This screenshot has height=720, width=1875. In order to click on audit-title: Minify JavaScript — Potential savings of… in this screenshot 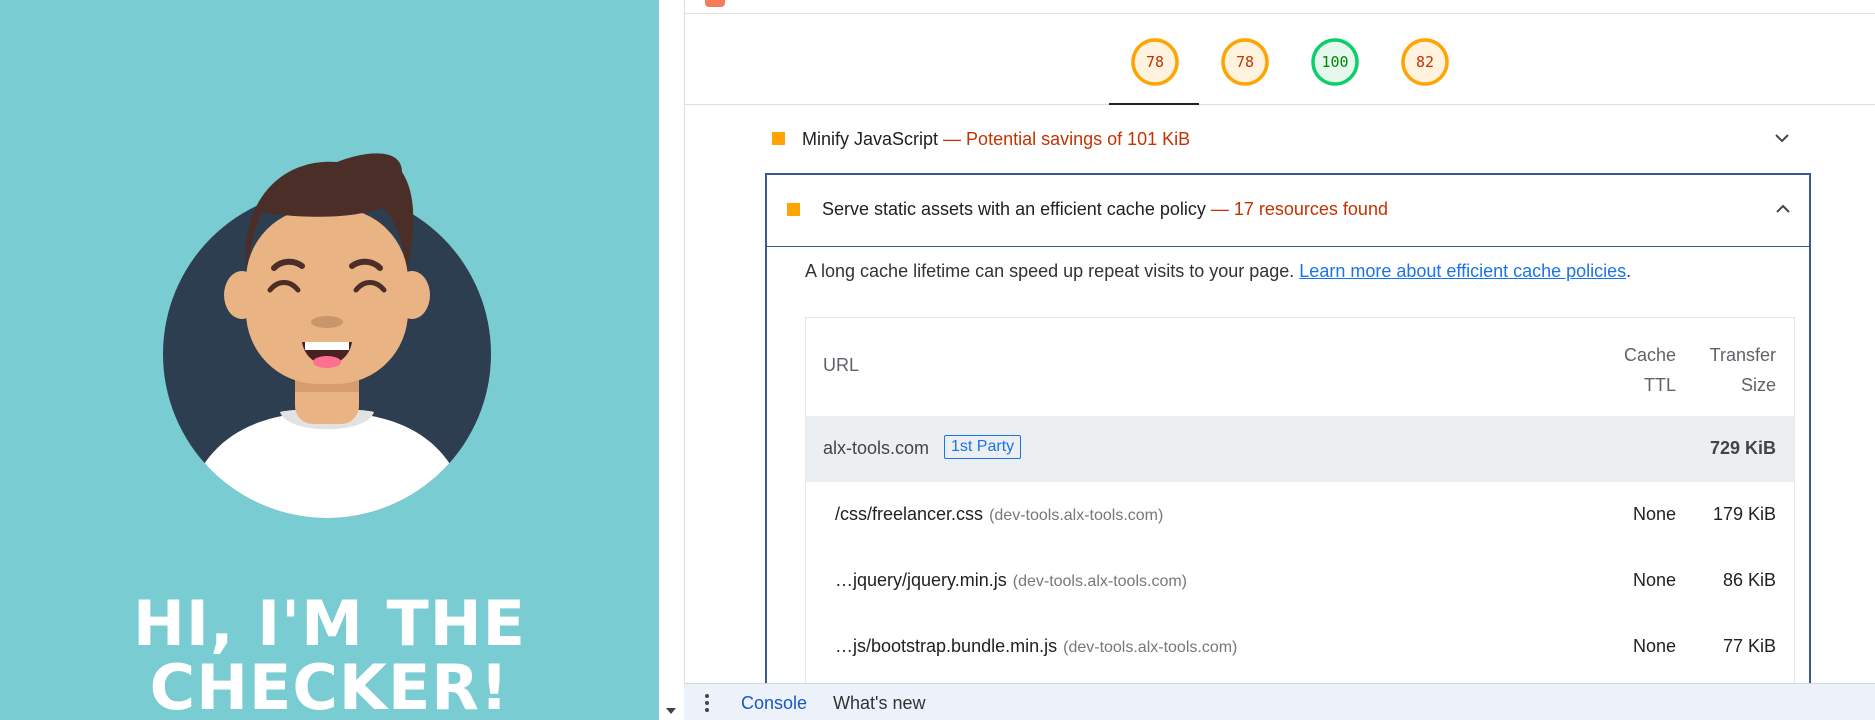, I will do `click(996, 139)`.